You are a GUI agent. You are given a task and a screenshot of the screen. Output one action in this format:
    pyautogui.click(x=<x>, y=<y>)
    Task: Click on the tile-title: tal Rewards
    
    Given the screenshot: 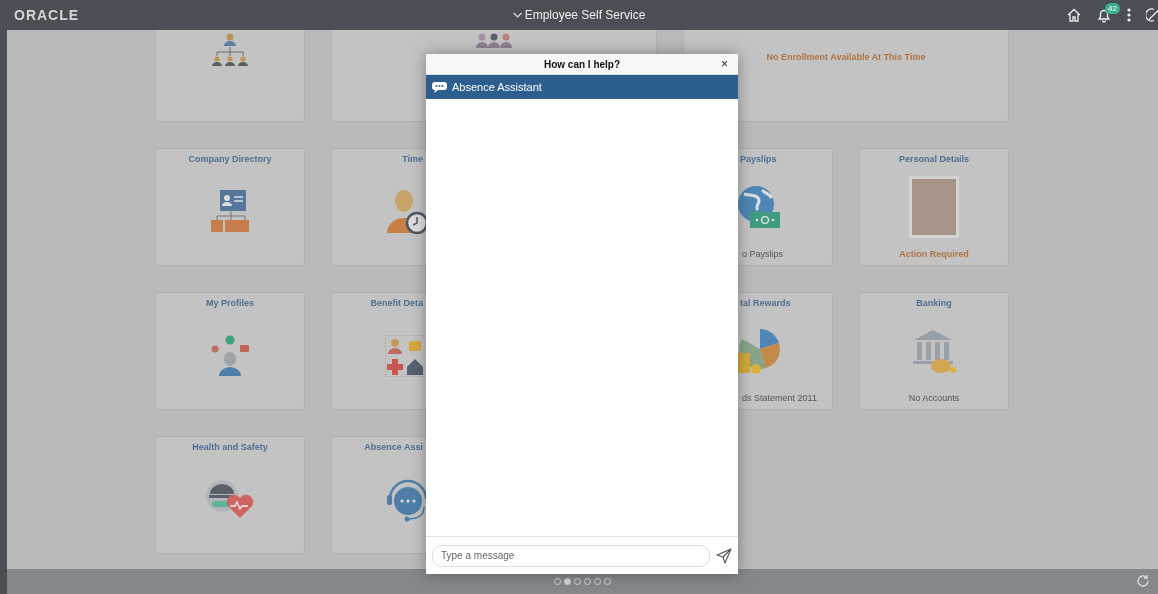 What is the action you would take?
    pyautogui.click(x=765, y=303)
    